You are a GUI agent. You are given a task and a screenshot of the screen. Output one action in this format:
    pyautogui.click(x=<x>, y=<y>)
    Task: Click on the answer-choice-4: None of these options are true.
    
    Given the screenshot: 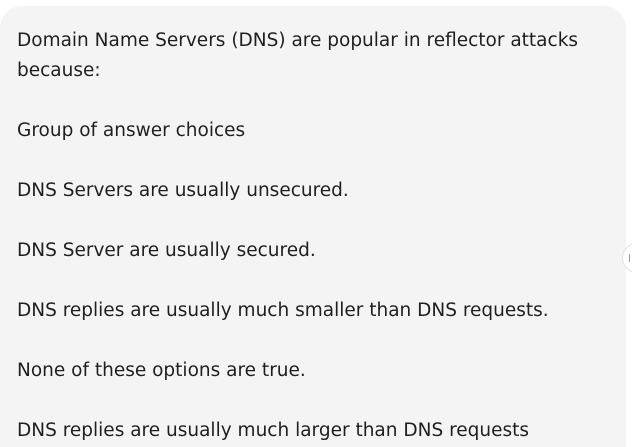 What is the action you would take?
    pyautogui.click(x=161, y=370)
    